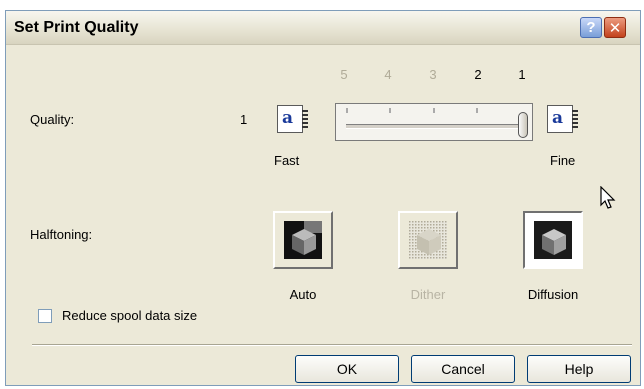 The width and height of the screenshot is (644, 389). I want to click on cube-auto-icon, so click(303, 240).